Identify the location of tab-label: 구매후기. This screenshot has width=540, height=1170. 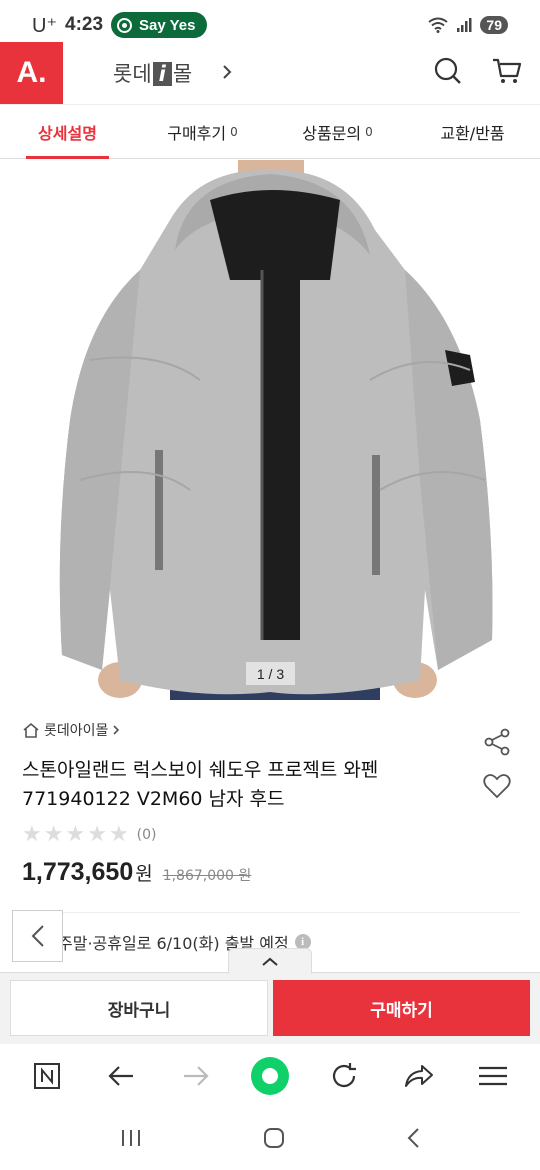
(197, 133).